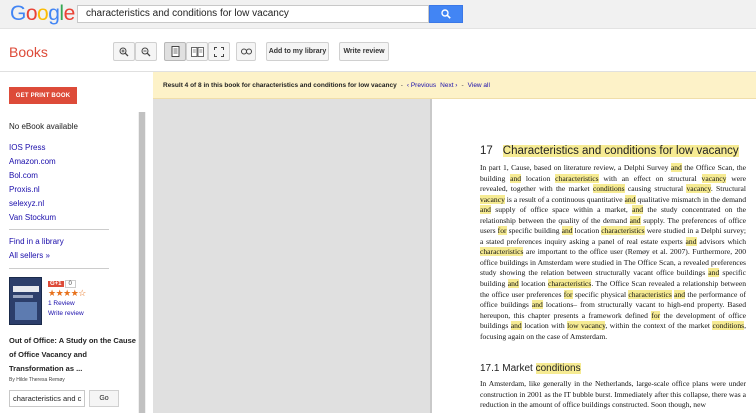 The width and height of the screenshot is (756, 413). Describe the element at coordinates (28, 52) in the screenshot. I see `books-section-label: Books` at that location.